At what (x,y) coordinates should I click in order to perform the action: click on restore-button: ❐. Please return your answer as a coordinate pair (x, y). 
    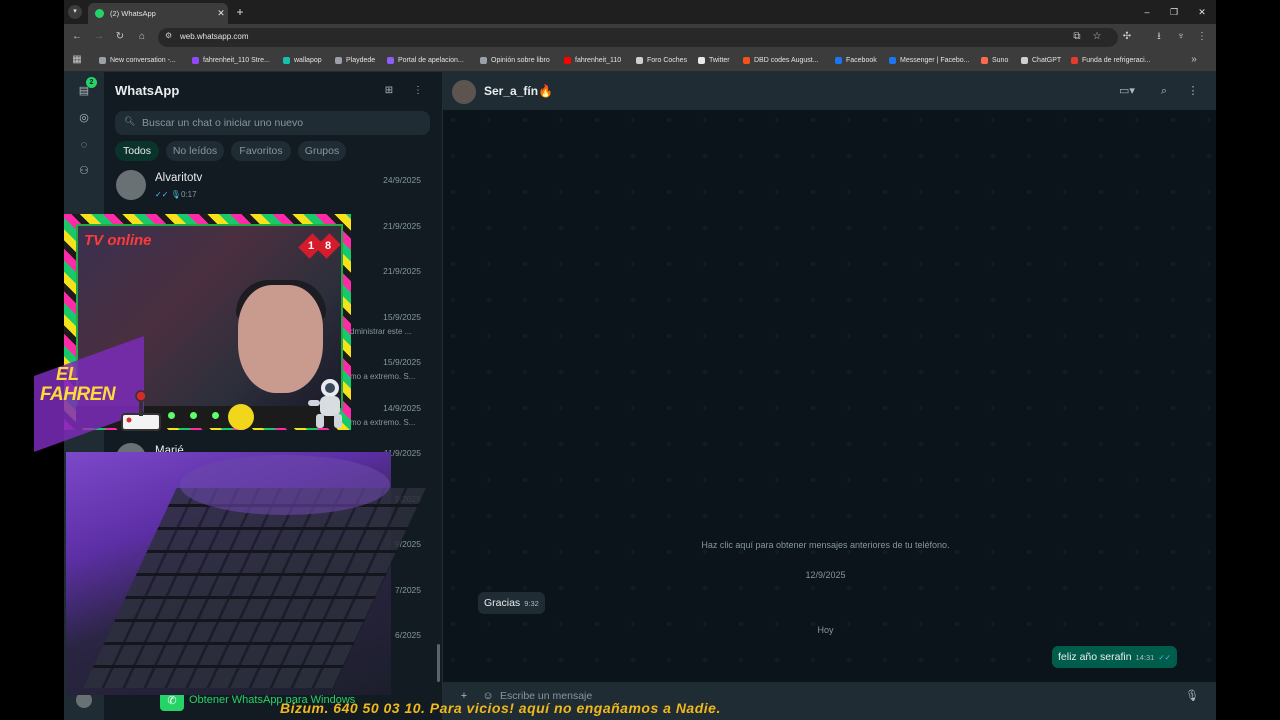
    Looking at the image, I should click on (1174, 12).